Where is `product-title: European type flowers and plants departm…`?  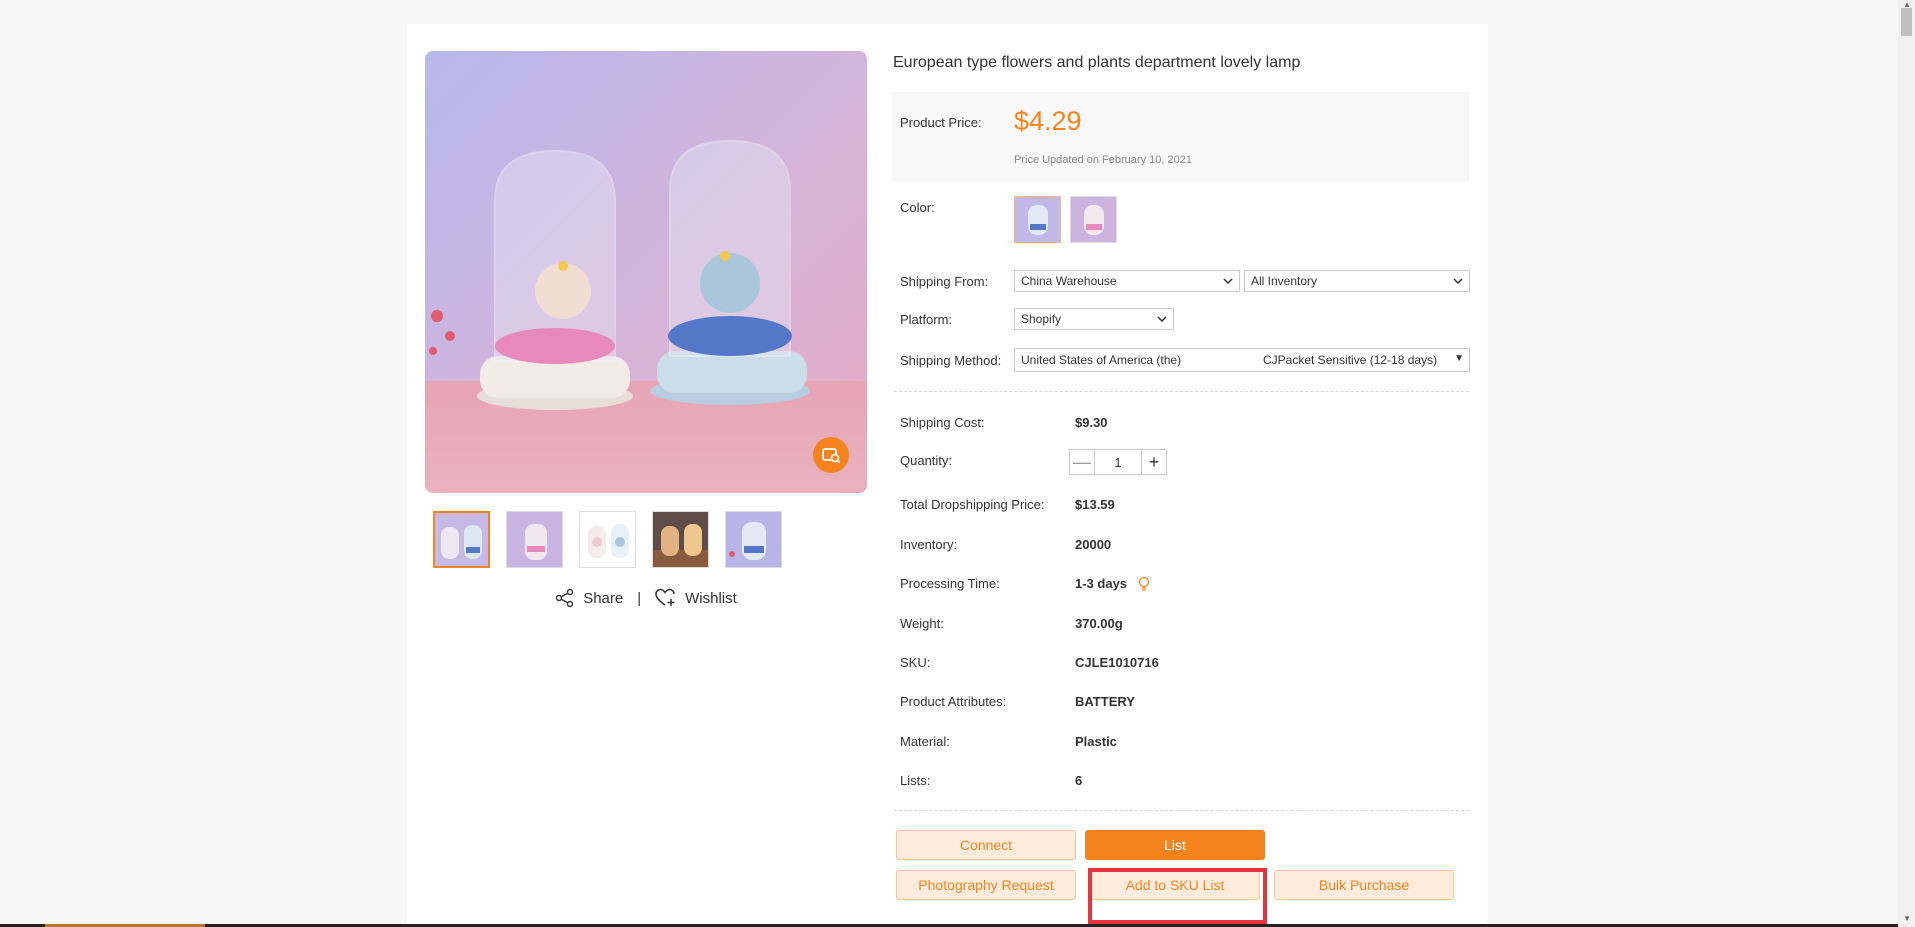 product-title: European type flowers and plants departm… is located at coordinates (1097, 62).